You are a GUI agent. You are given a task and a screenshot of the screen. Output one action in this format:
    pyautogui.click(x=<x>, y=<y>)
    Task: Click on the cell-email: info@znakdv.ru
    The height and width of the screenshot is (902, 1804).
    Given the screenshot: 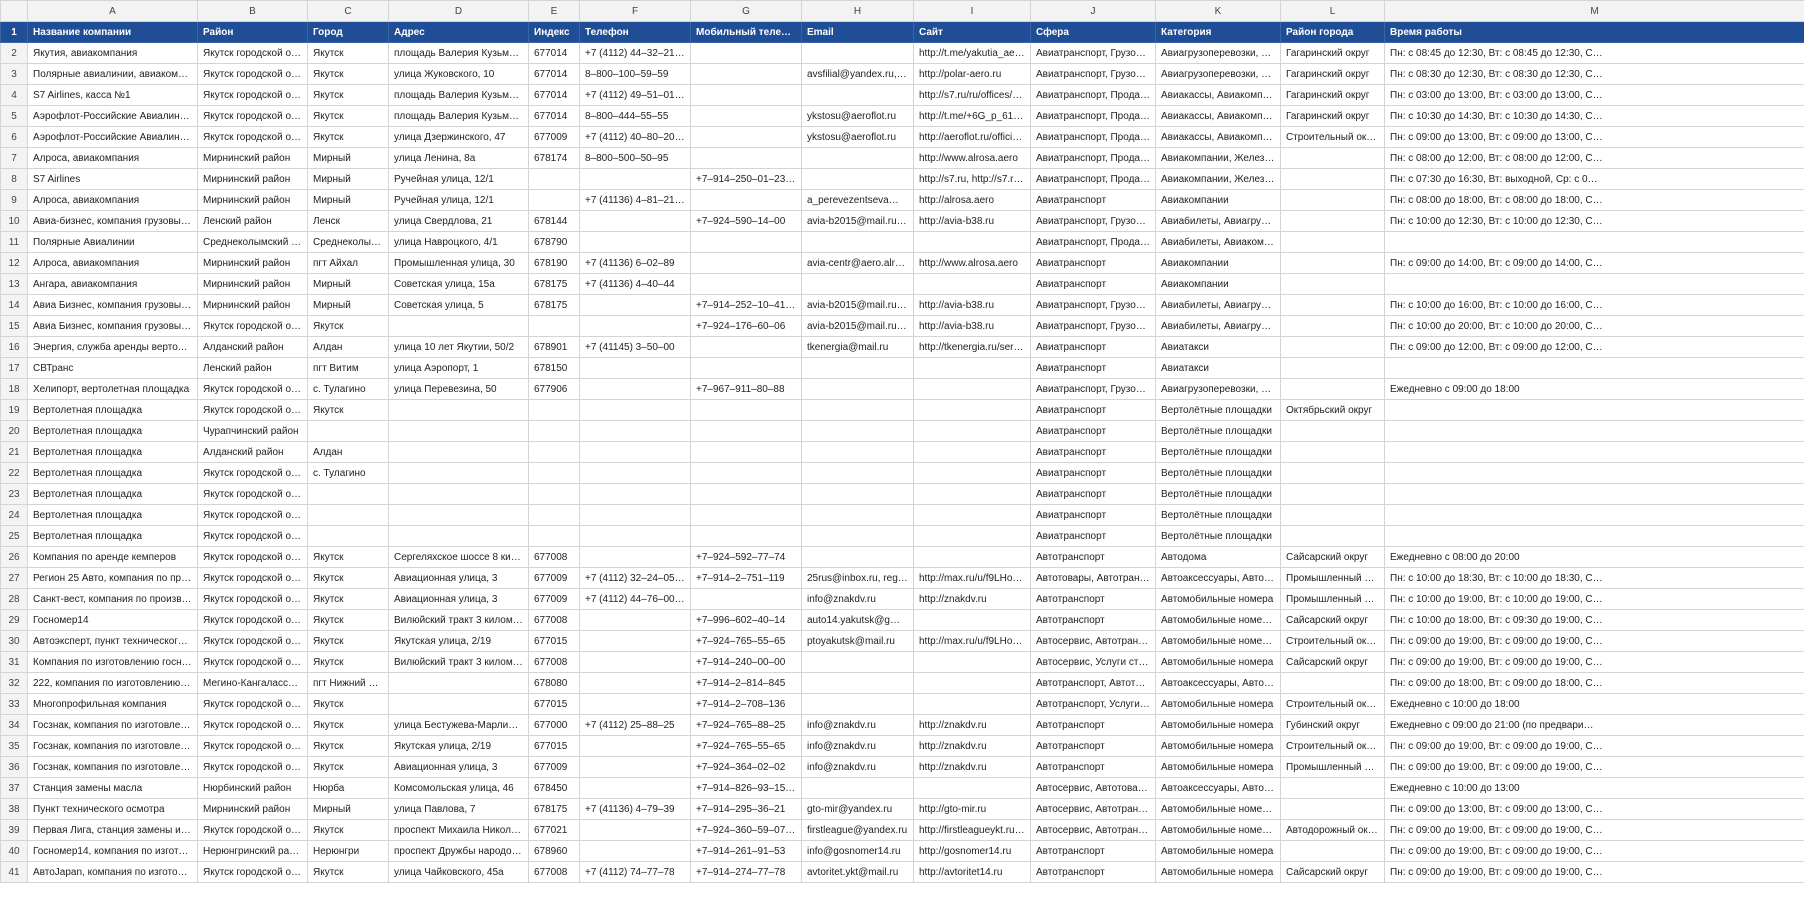 What is the action you would take?
    pyautogui.click(x=857, y=599)
    